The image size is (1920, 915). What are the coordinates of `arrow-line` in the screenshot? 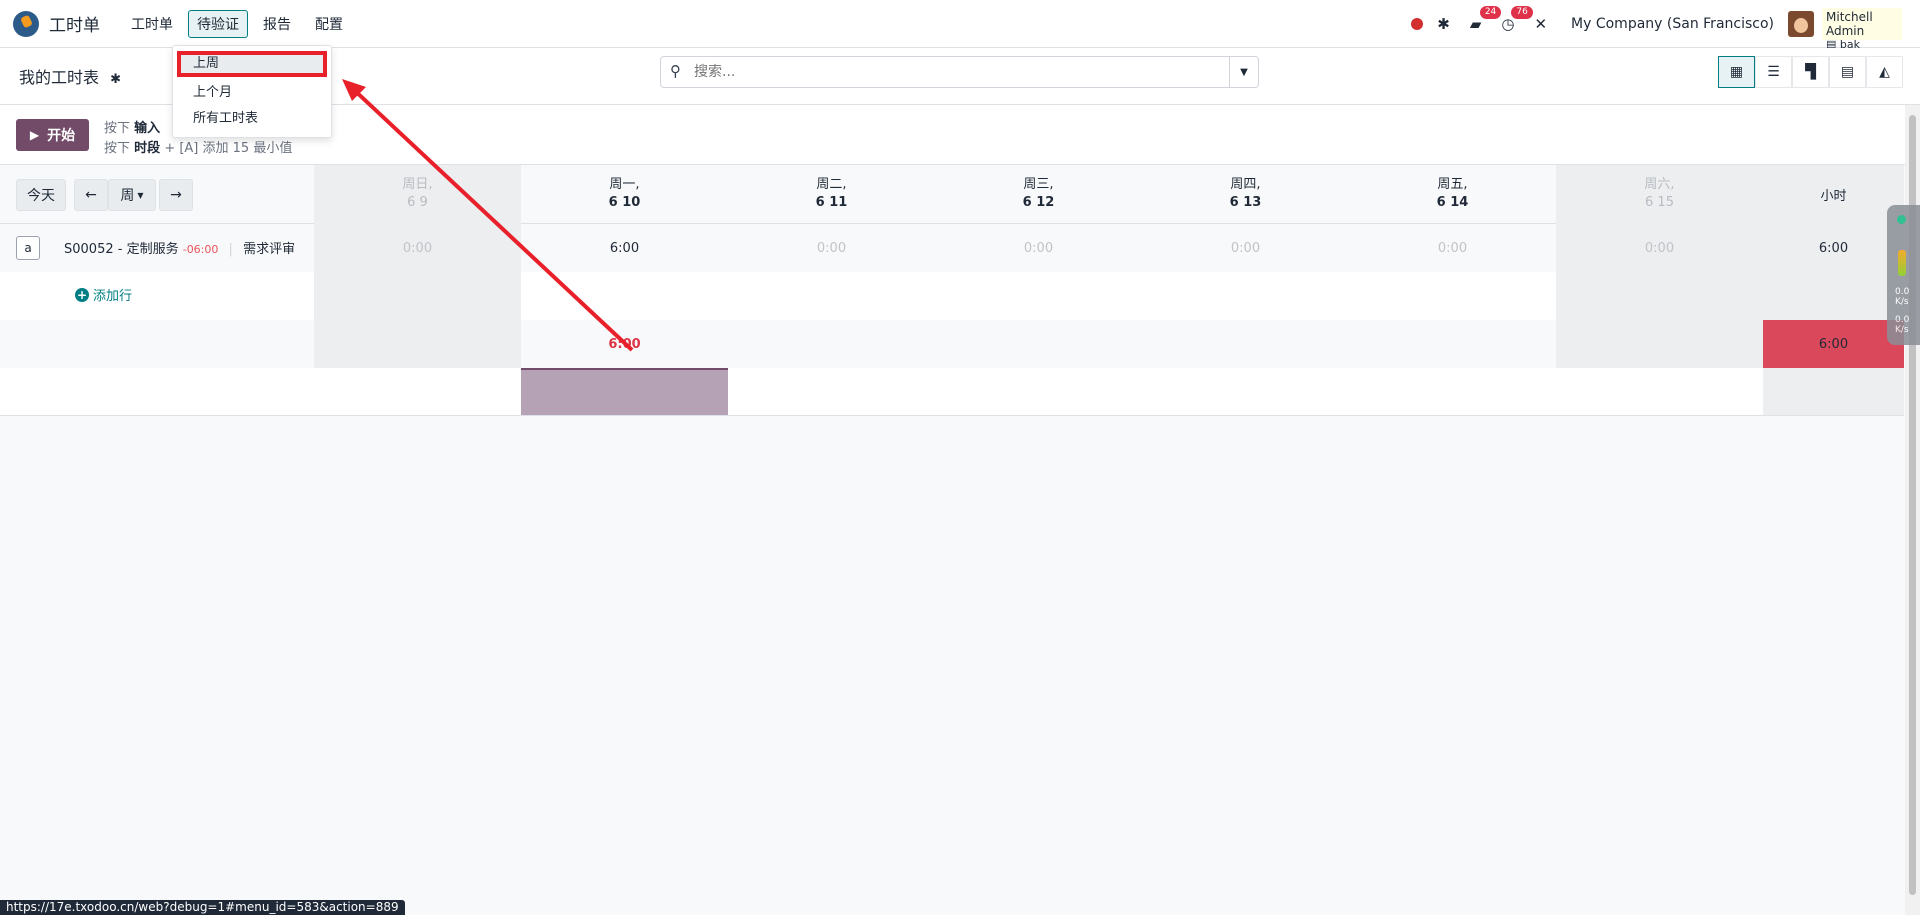 It's located at (492, 219).